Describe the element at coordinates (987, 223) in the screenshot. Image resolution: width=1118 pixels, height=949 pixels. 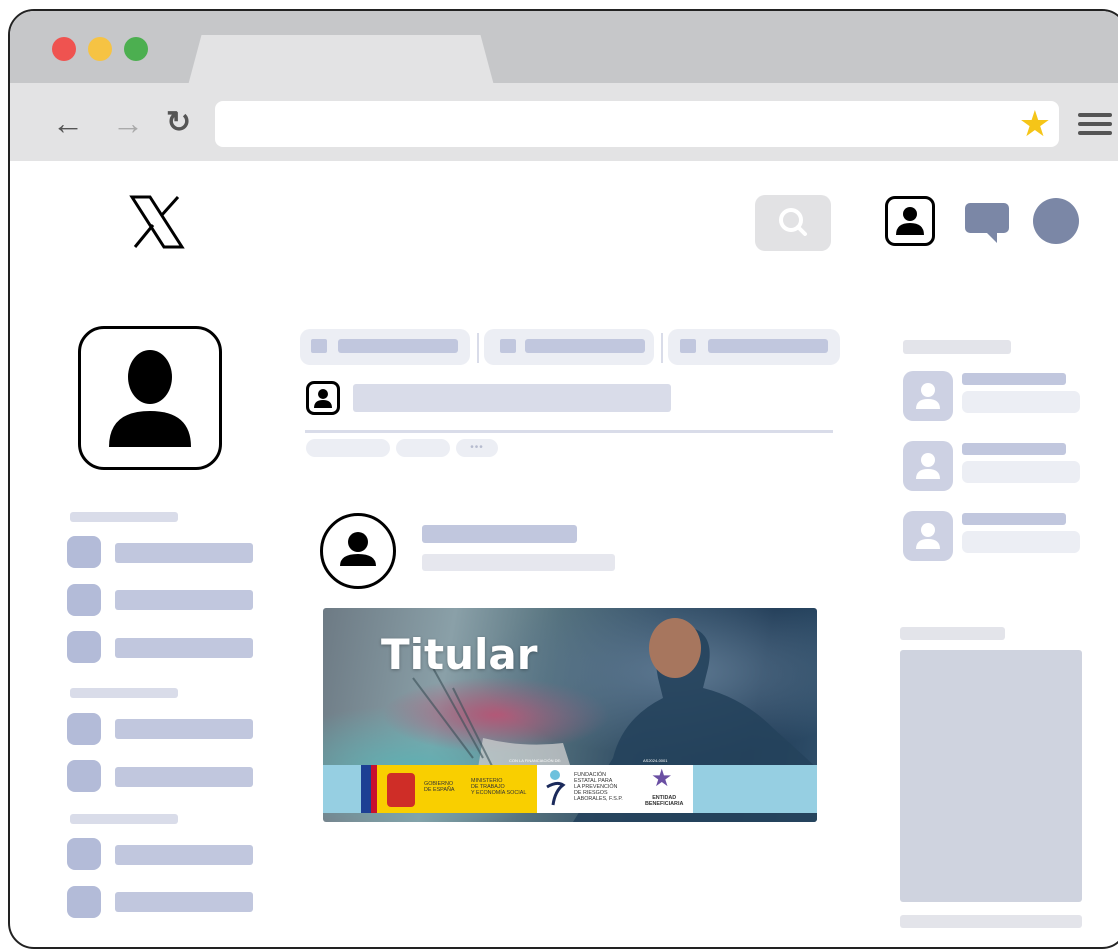
I see `messages-icon` at that location.